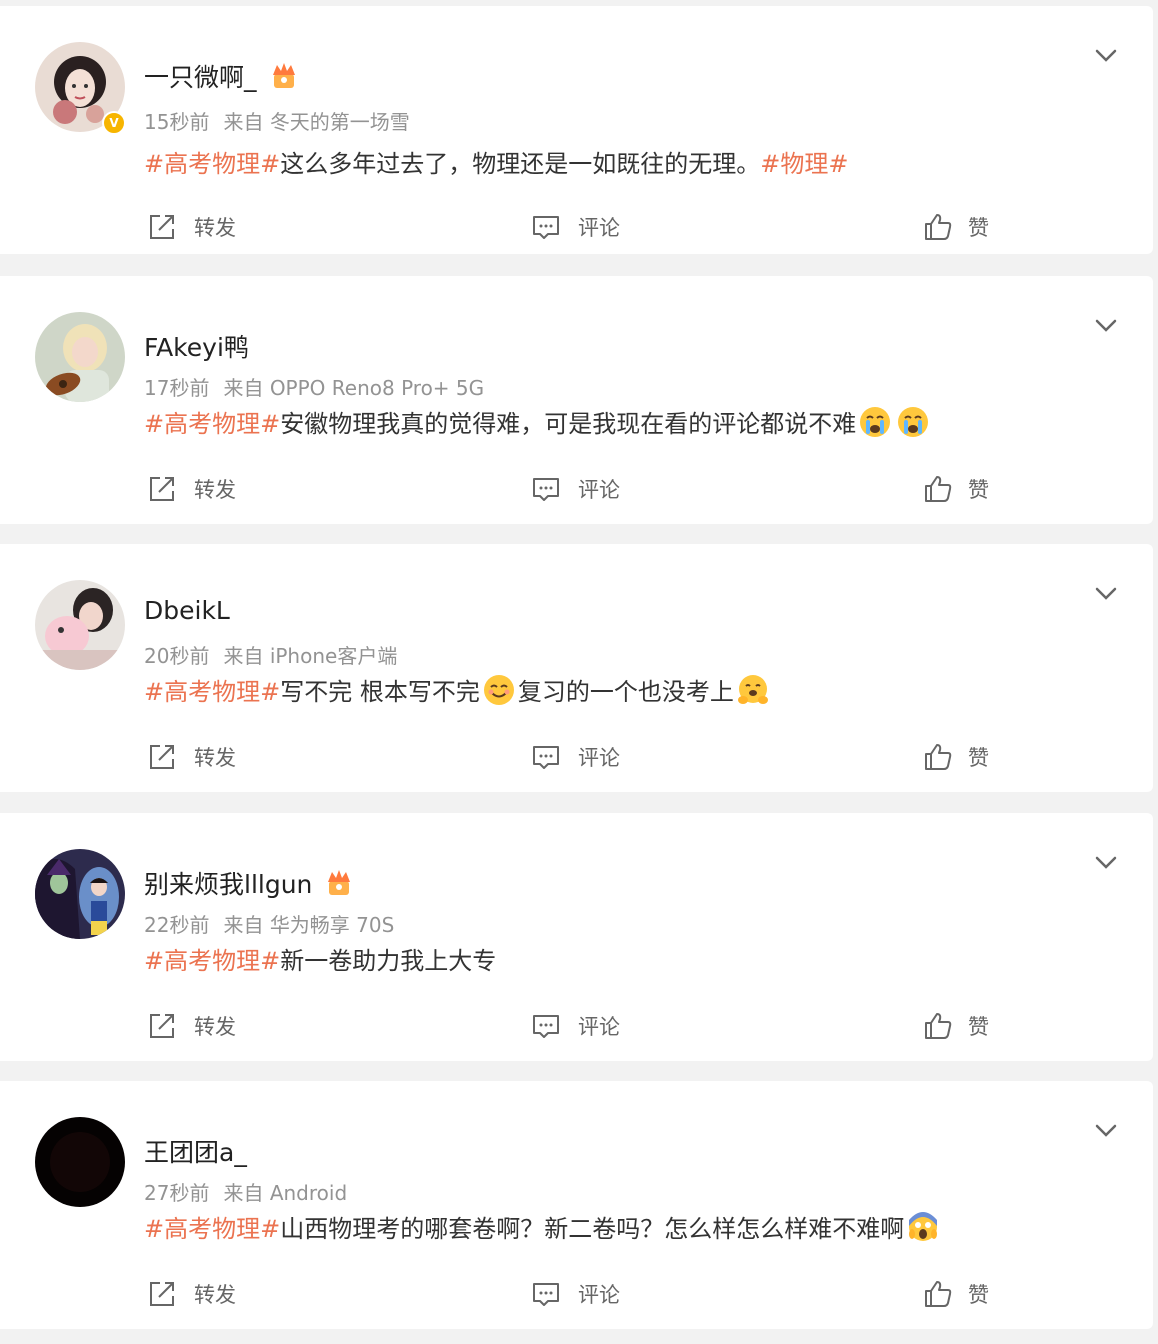 The height and width of the screenshot is (1344, 1158). What do you see at coordinates (388, 961) in the screenshot?
I see `post-text: 新一卷助力我上大专` at bounding box center [388, 961].